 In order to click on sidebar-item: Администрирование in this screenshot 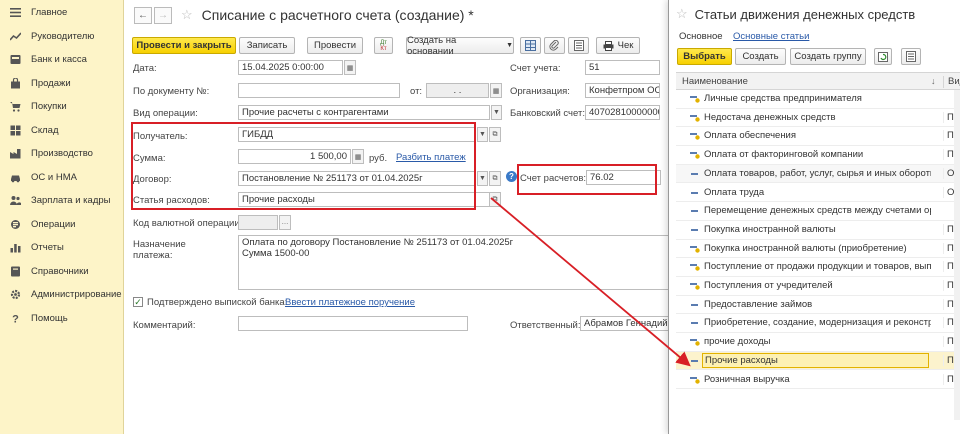, I will do `click(61, 295)`.